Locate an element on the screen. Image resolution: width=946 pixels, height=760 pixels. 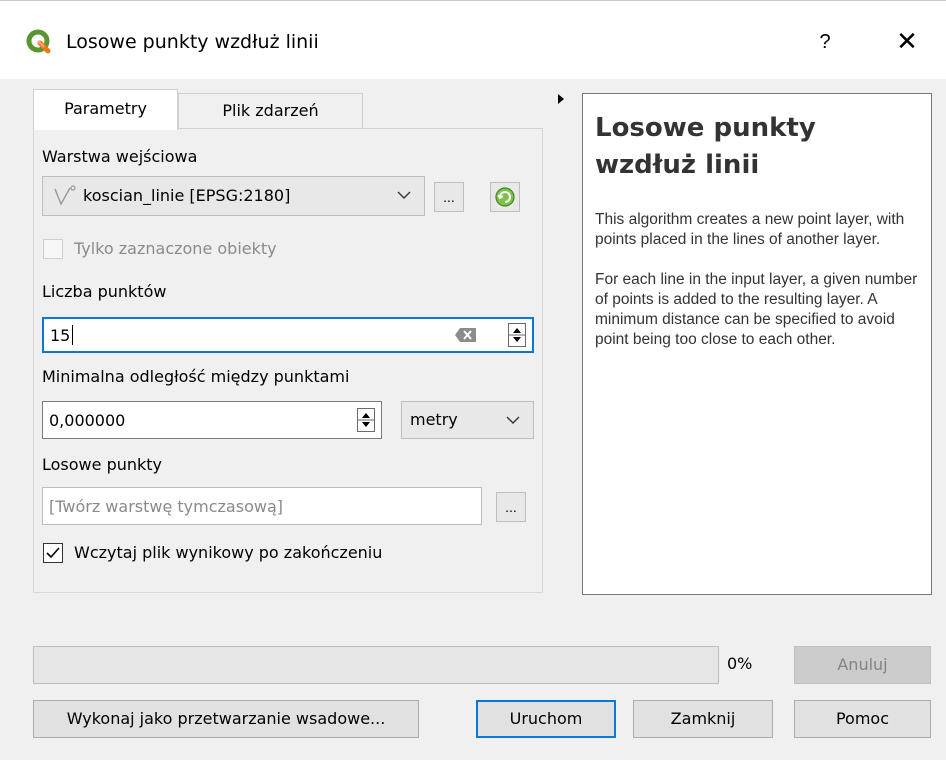
selected-only-checkbox is located at coordinates (53, 249).